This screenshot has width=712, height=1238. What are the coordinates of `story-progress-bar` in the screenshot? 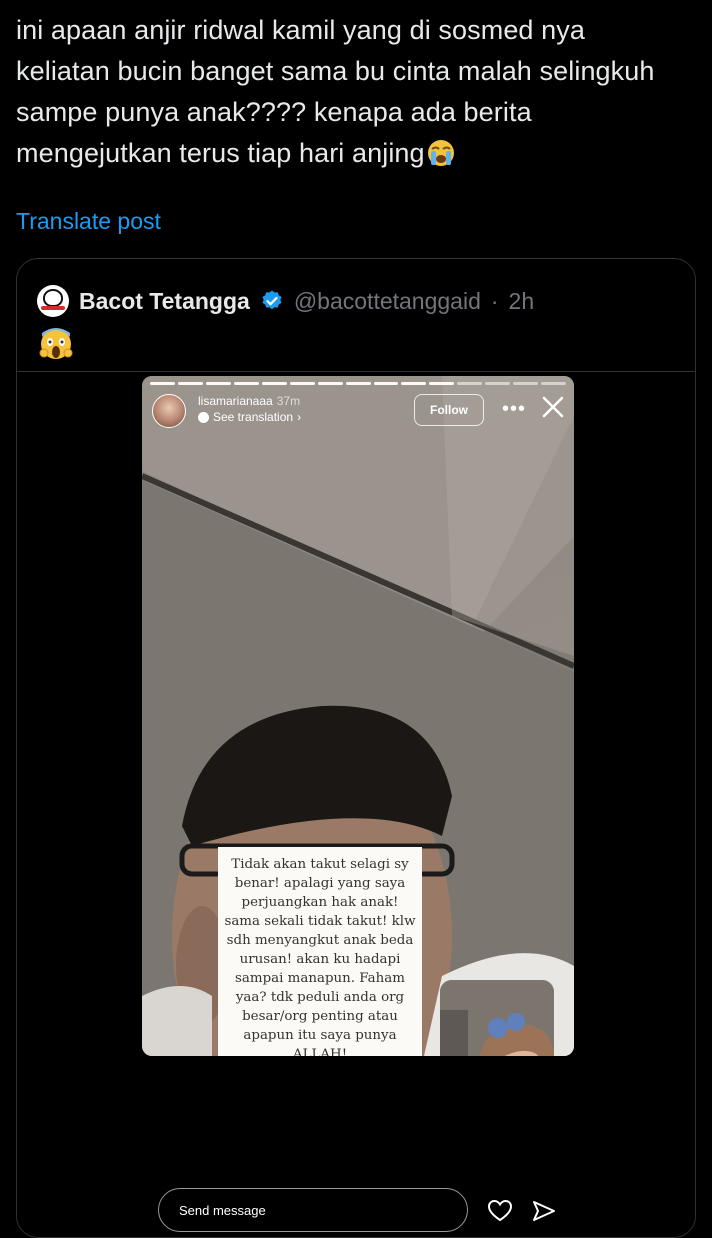 It's located at (358, 383).